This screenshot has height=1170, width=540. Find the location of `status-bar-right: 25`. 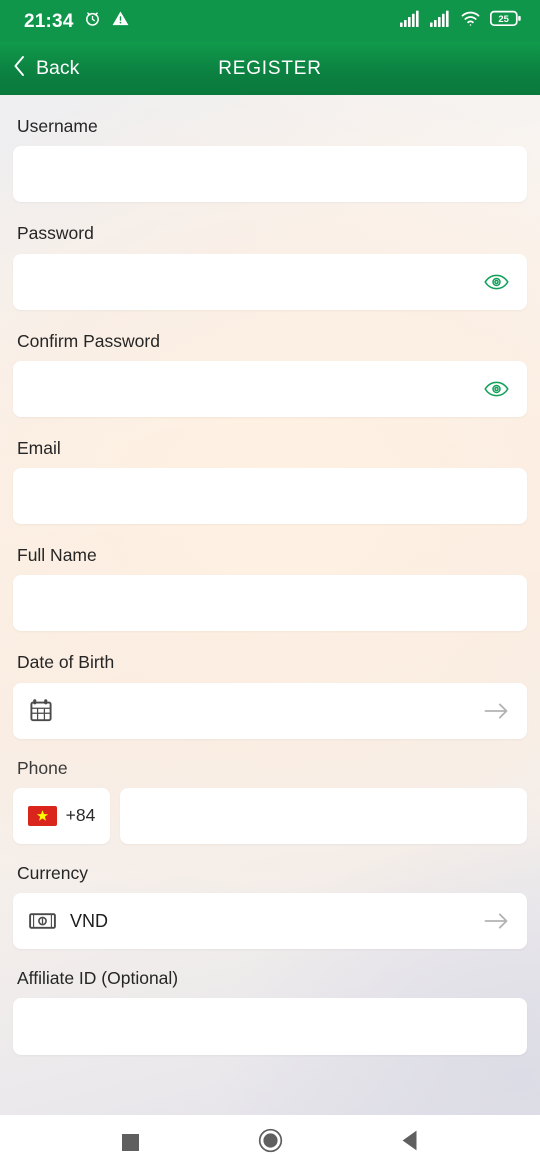

status-bar-right: 25 is located at coordinates (461, 21).